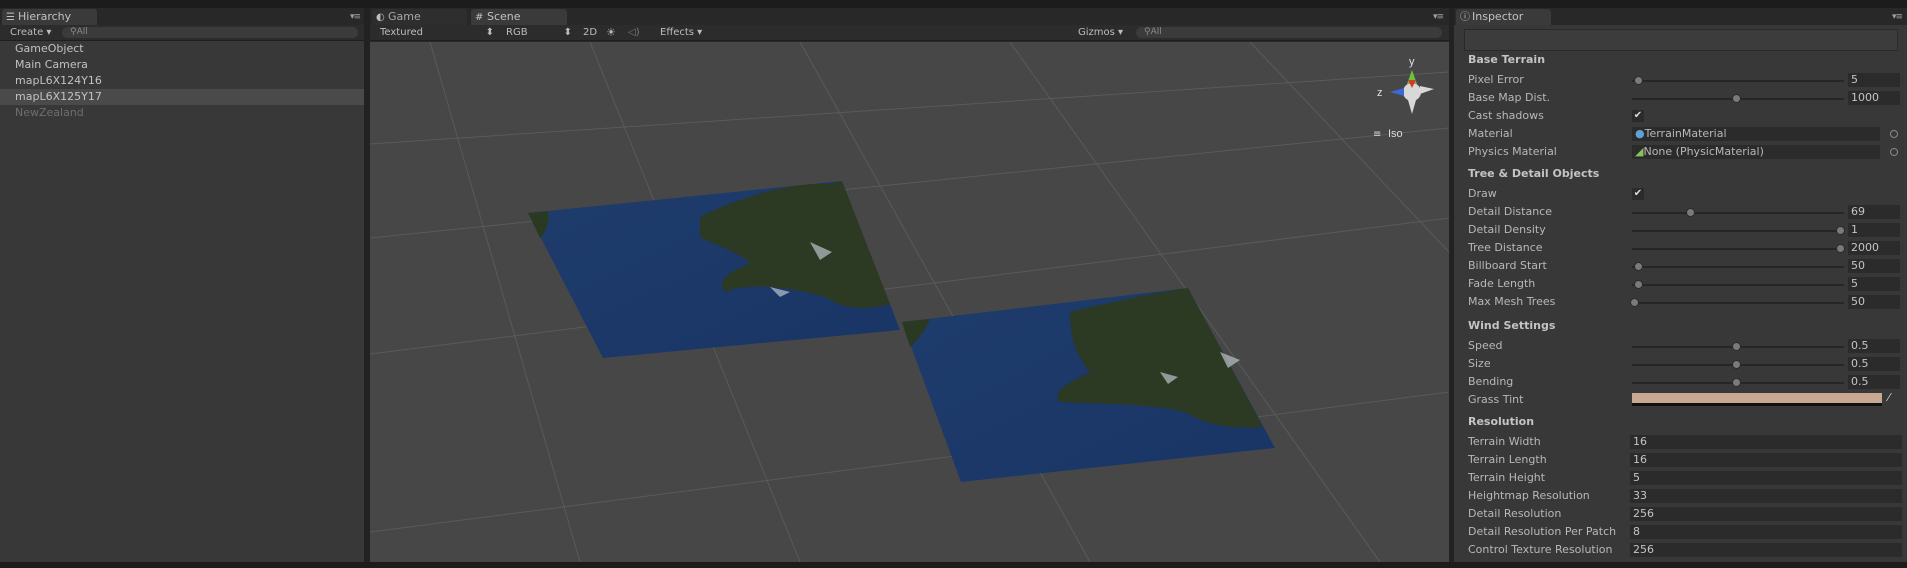 This screenshot has height=568, width=1907. Describe the element at coordinates (1507, 59) in the screenshot. I see `base-terrain-header: Base Terrain` at that location.